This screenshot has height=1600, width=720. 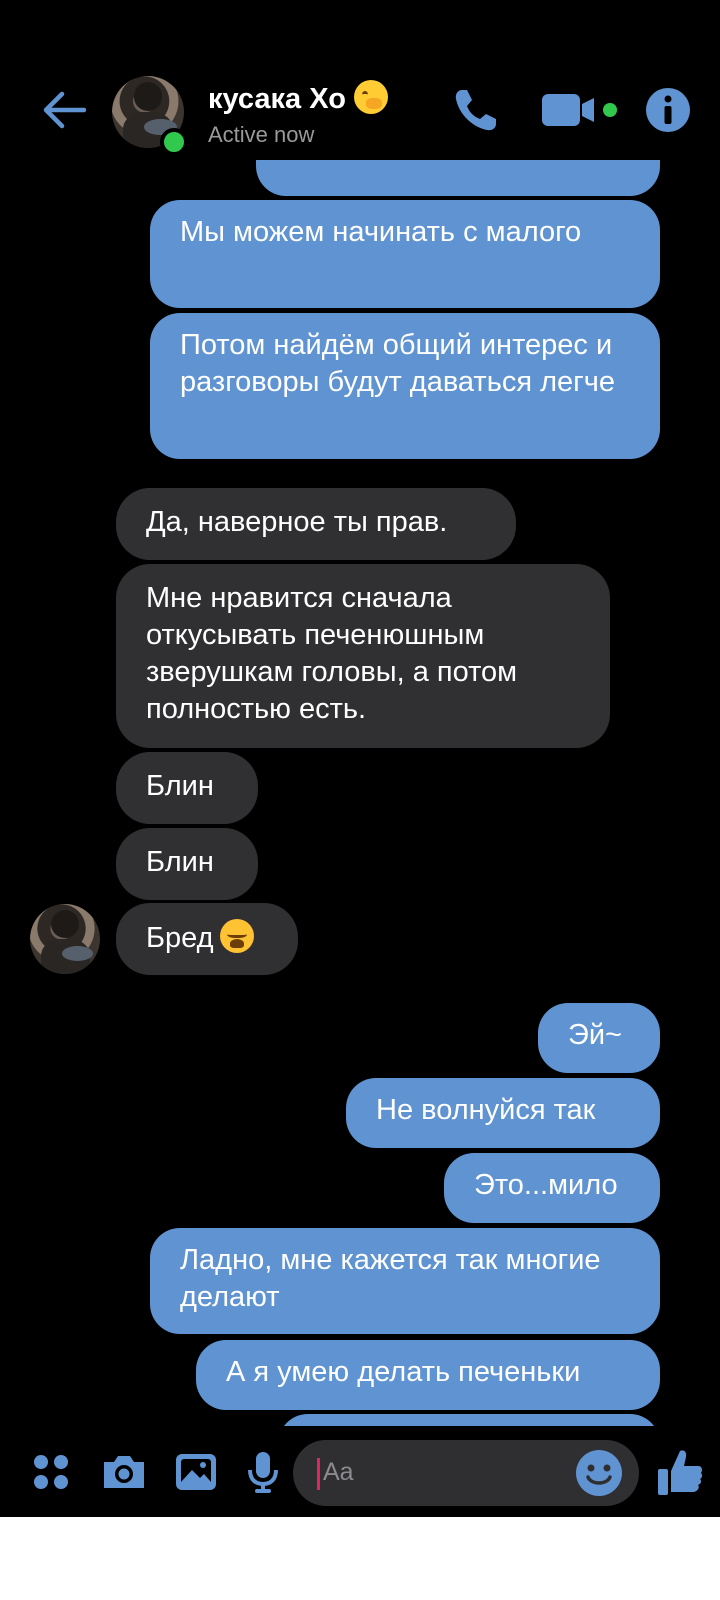 I want to click on phone-icon, so click(x=475, y=110).